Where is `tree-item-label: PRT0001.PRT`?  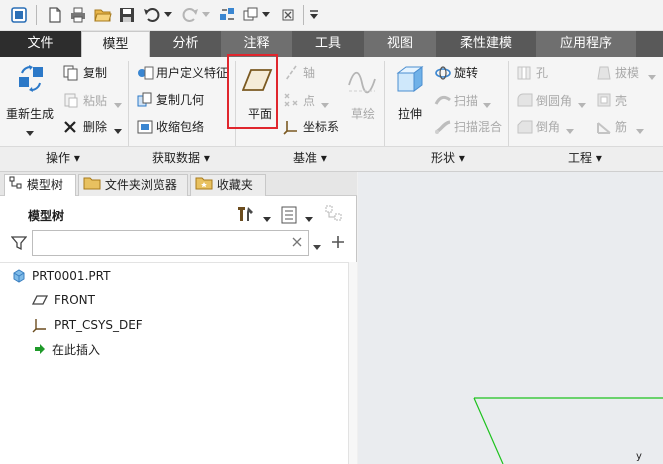 tree-item-label: PRT0001.PRT is located at coordinates (71, 276).